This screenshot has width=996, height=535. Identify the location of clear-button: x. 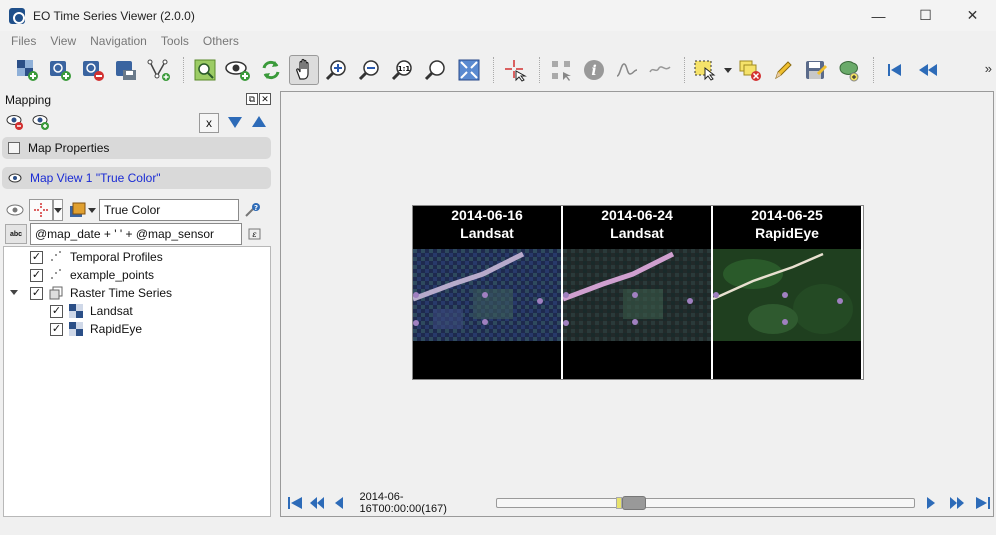
(209, 123).